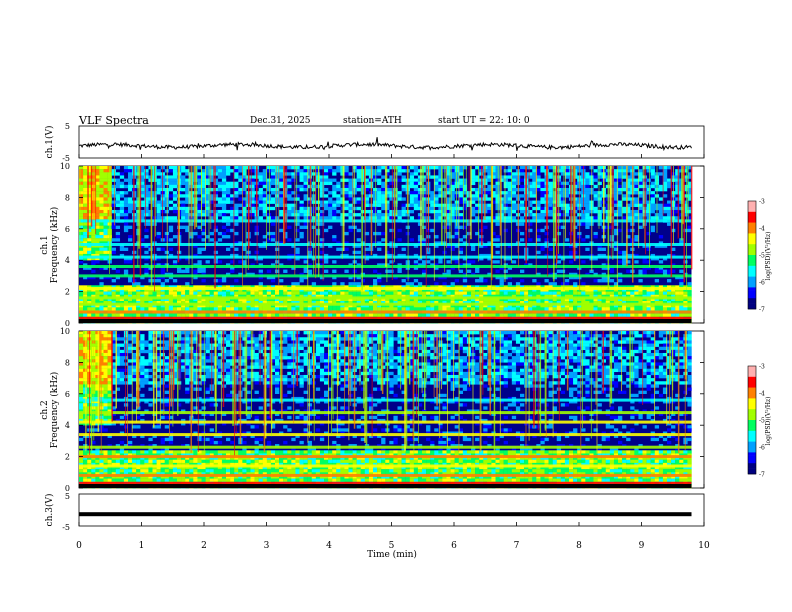 This screenshot has width=792, height=612. I want to click on ch1-waveform-frame, so click(391, 142).